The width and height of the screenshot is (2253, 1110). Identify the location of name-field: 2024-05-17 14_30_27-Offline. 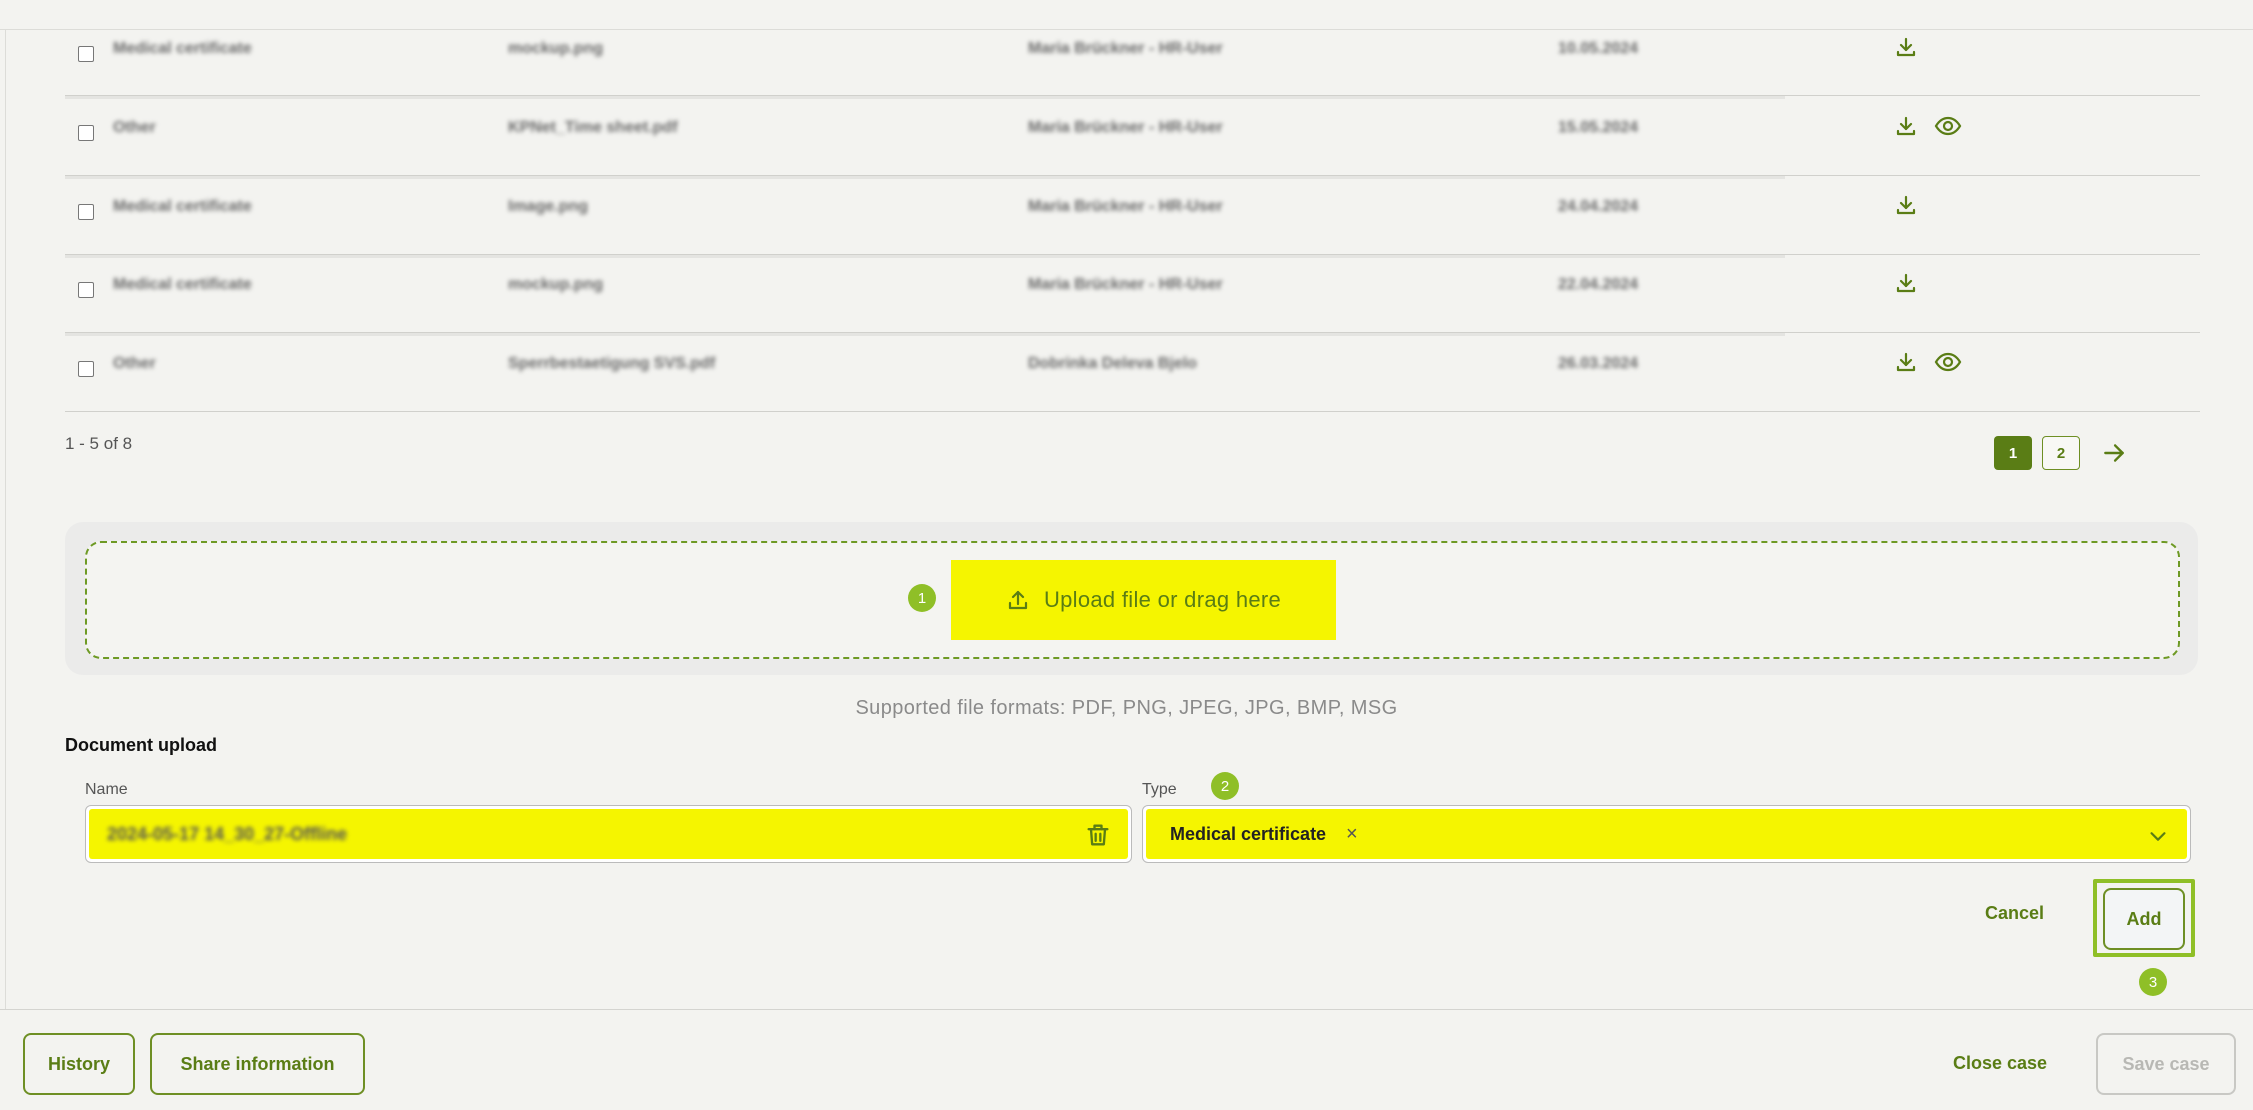
(608, 834).